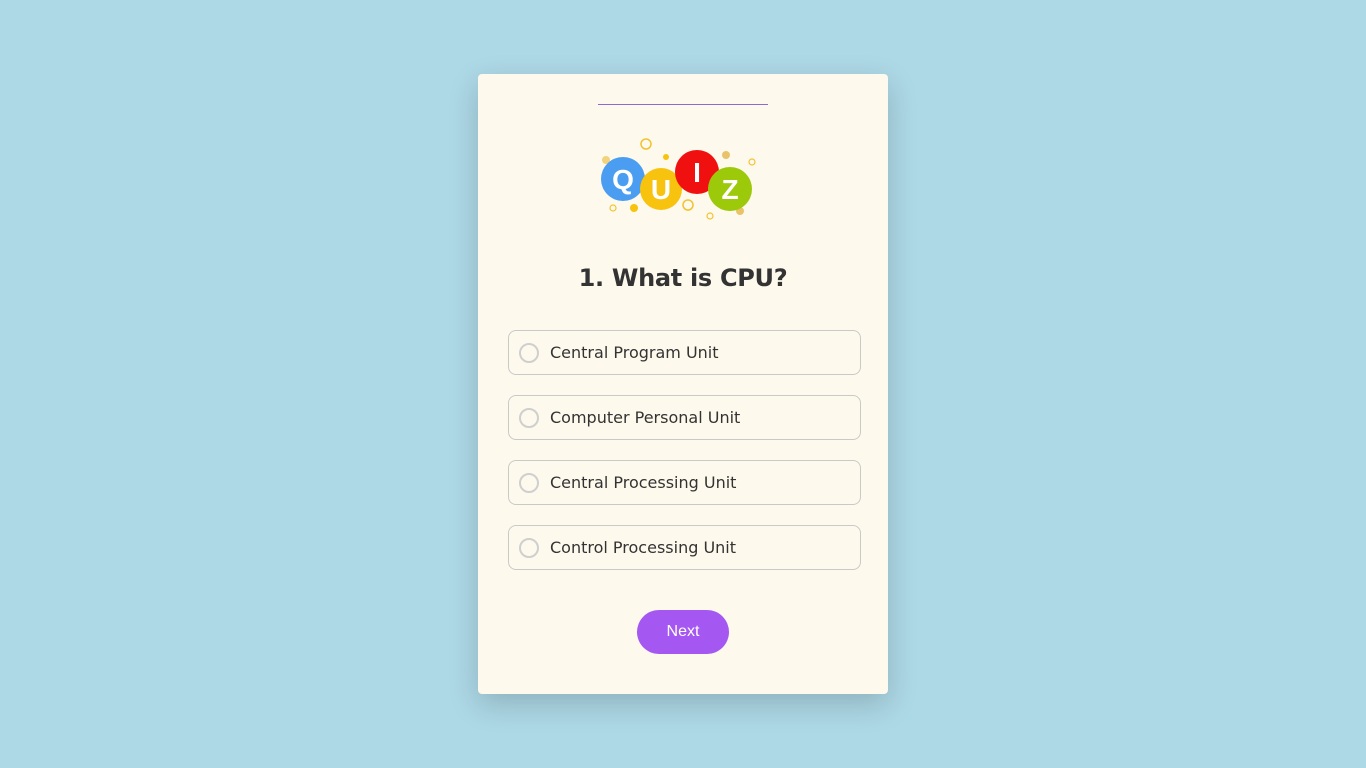  I want to click on answer-option-label: Central Processing Unit, so click(643, 482).